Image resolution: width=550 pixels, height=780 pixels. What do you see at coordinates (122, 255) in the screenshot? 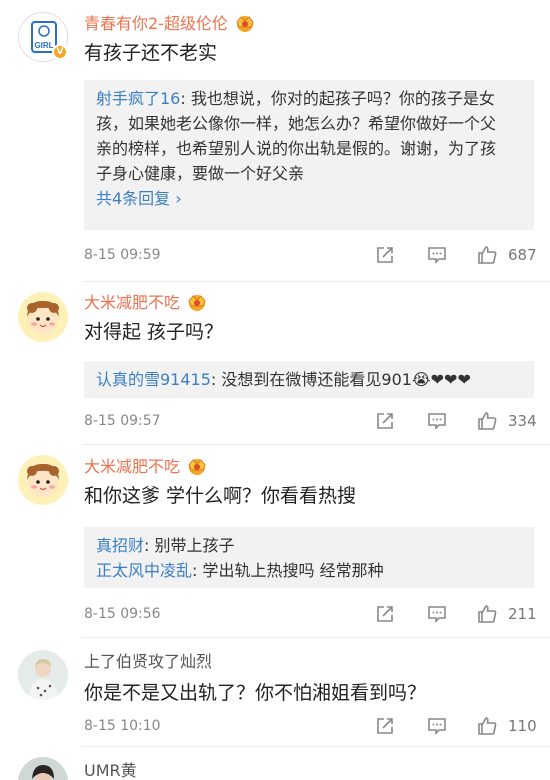
I see `timestamp: 8-15 09:59` at bounding box center [122, 255].